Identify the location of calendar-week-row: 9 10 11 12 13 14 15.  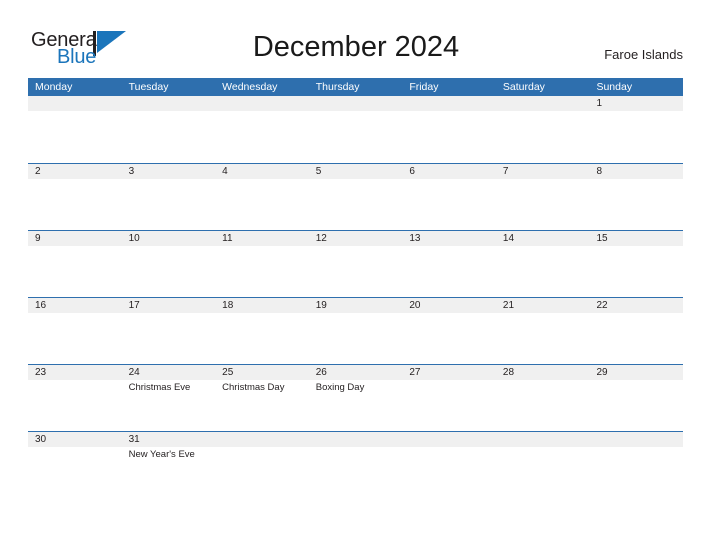
(355, 263).